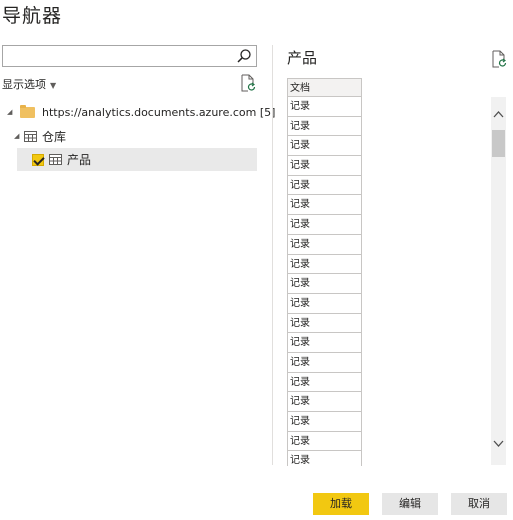 The image size is (513, 520). What do you see at coordinates (40, 136) in the screenshot?
I see `tree-item-warehouse: ◢ 仓库` at bounding box center [40, 136].